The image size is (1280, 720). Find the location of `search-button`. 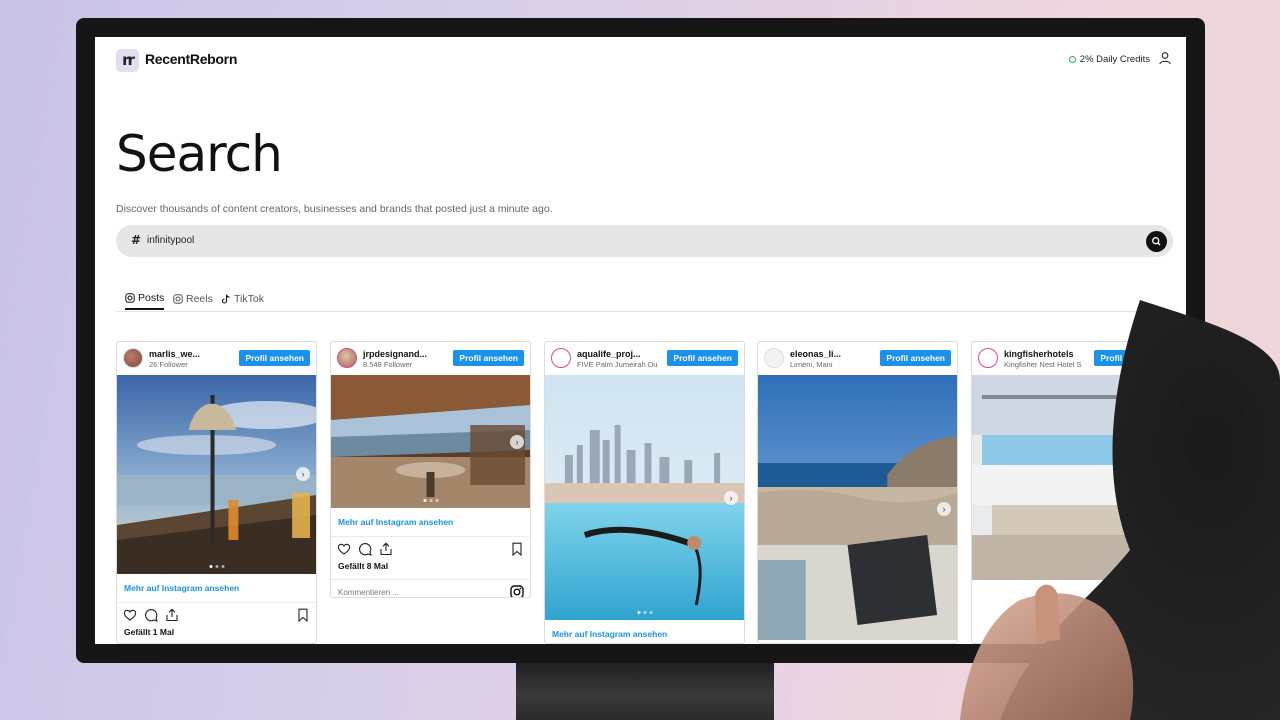

search-button is located at coordinates (1156, 241).